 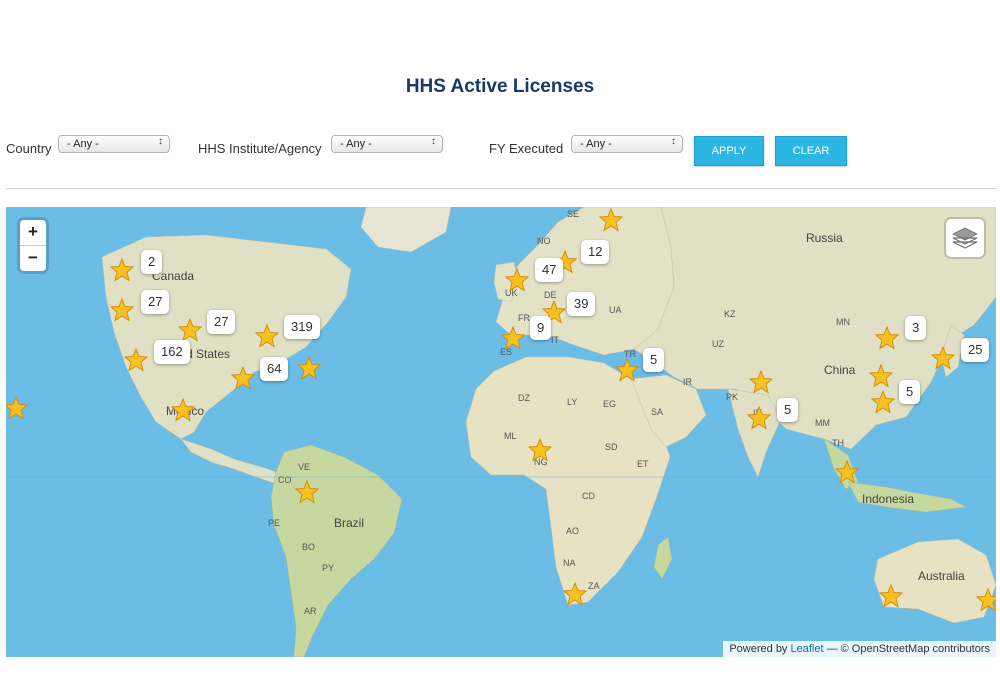 I want to click on place-label: Indonesia, so click(x=888, y=499).